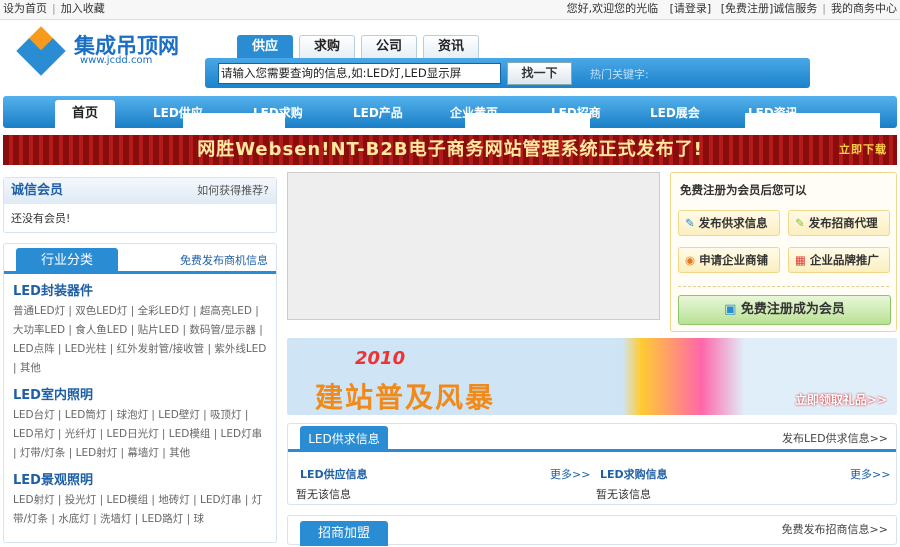  Describe the element at coordinates (734, 260) in the screenshot. I see `button-label: 申请企业商铺` at that location.